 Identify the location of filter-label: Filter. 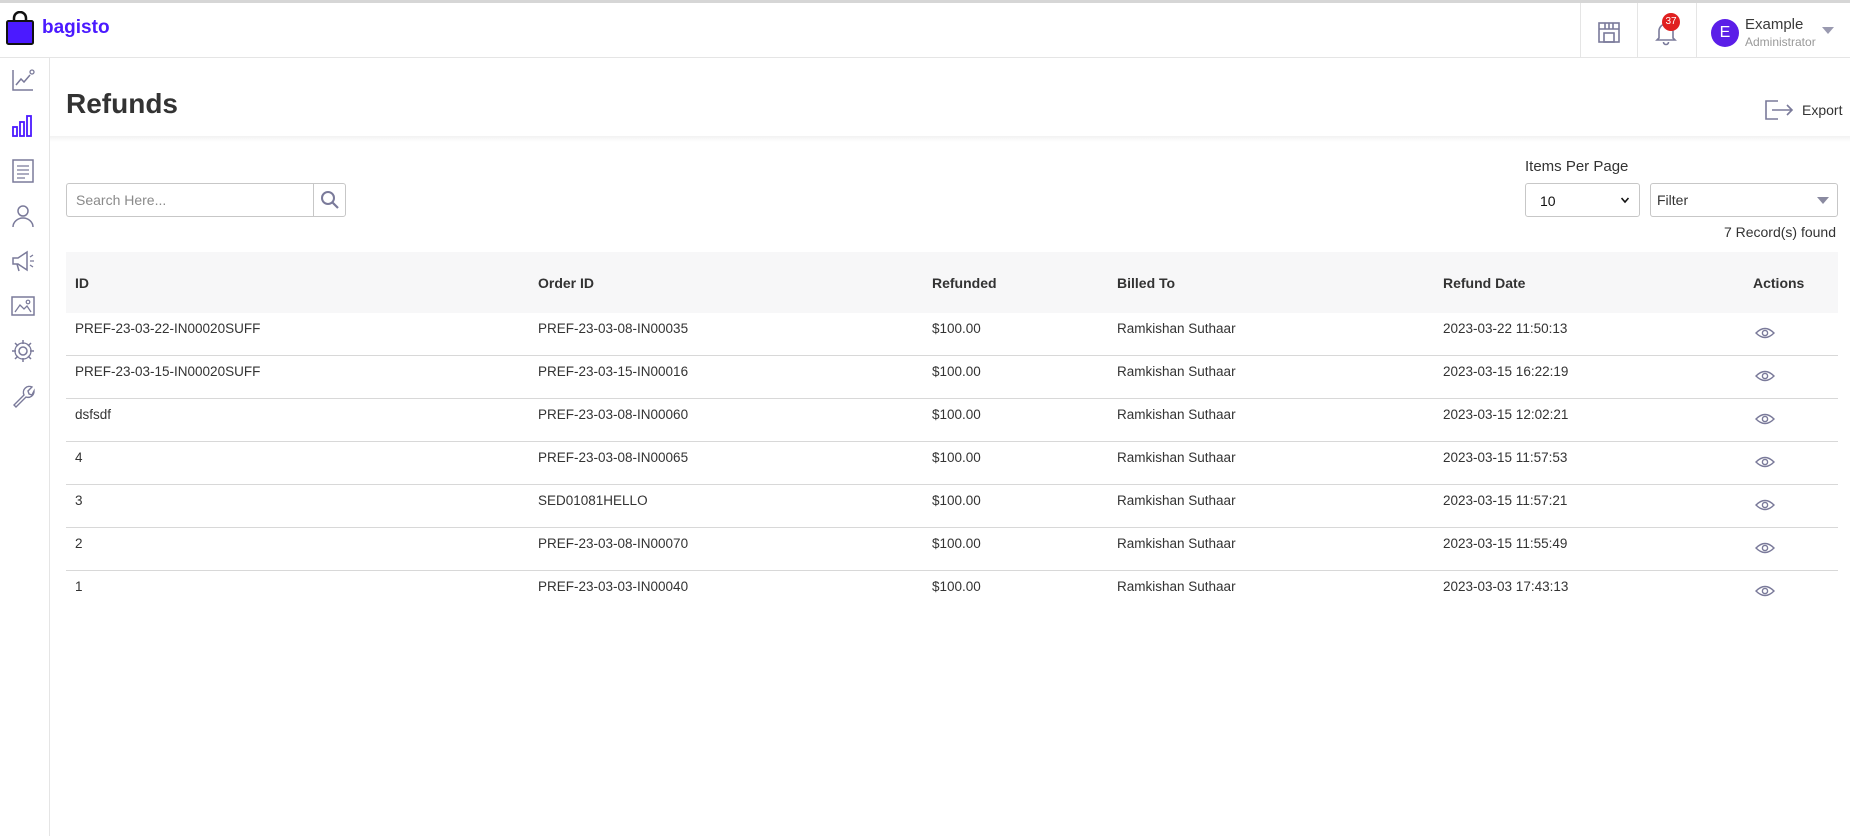
(1673, 200).